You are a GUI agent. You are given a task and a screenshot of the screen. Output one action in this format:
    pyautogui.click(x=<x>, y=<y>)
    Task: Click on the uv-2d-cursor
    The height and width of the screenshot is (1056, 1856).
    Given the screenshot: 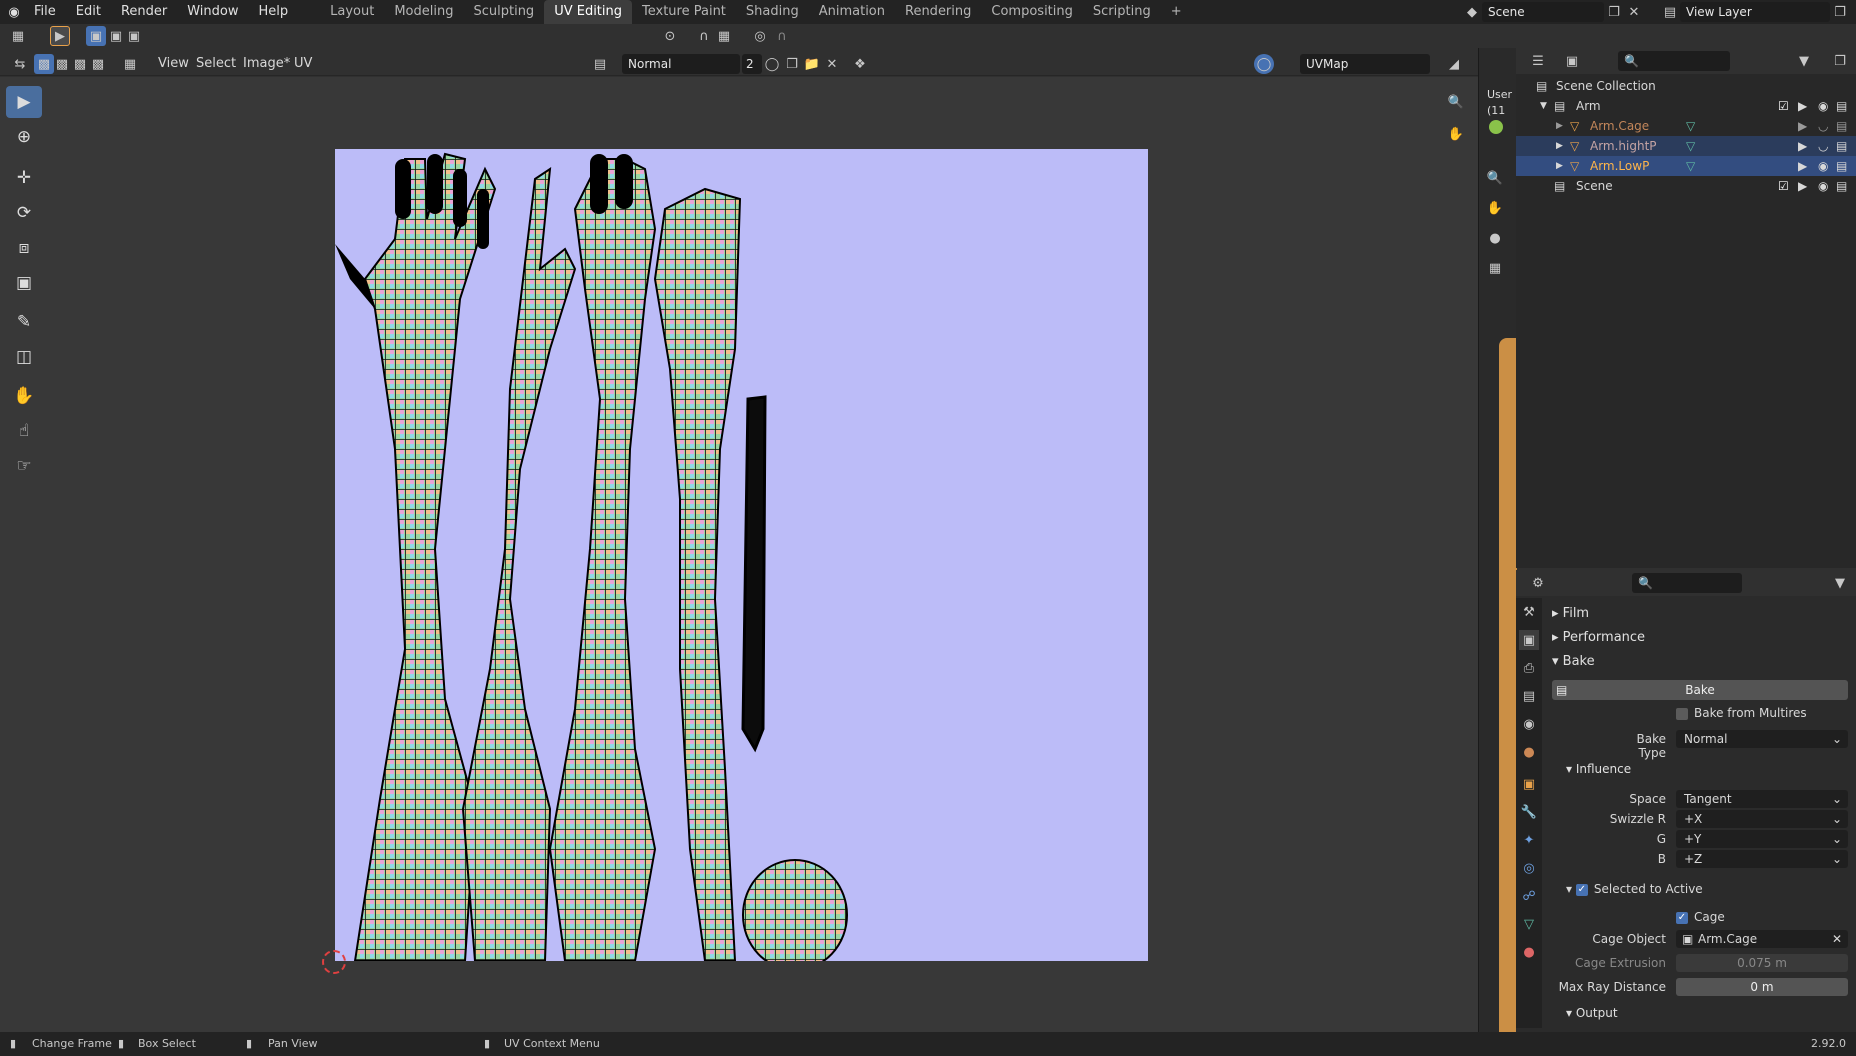 What is the action you would take?
    pyautogui.click(x=334, y=962)
    